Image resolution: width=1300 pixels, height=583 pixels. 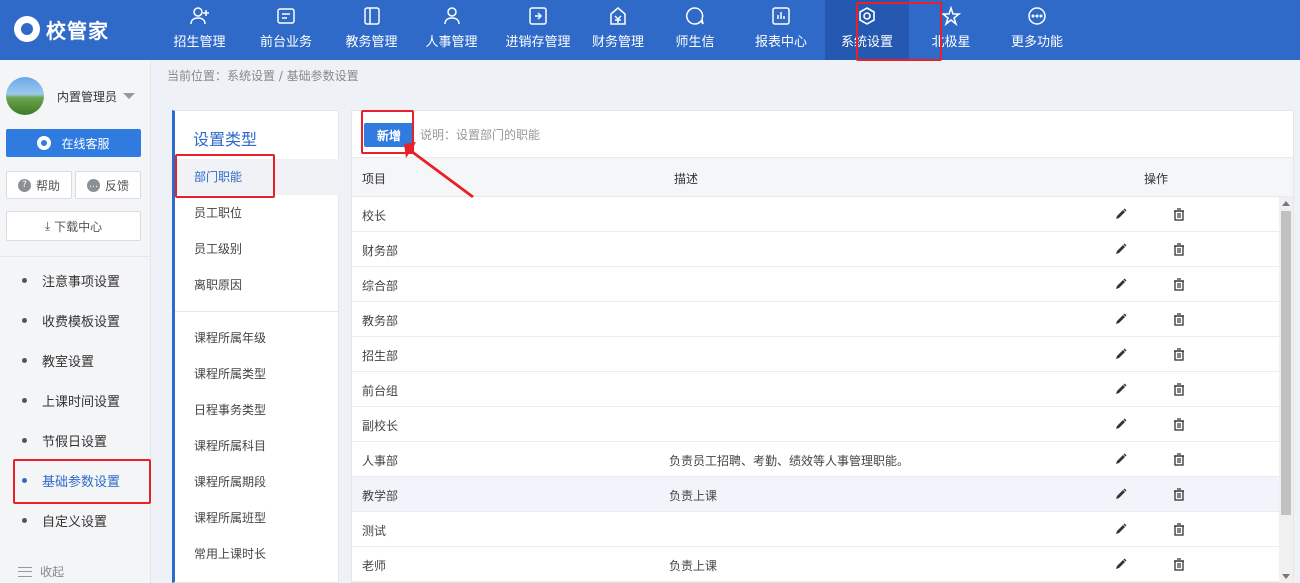 What do you see at coordinates (451, 30) in the screenshot?
I see `nav-item-hr: 人事管理` at bounding box center [451, 30].